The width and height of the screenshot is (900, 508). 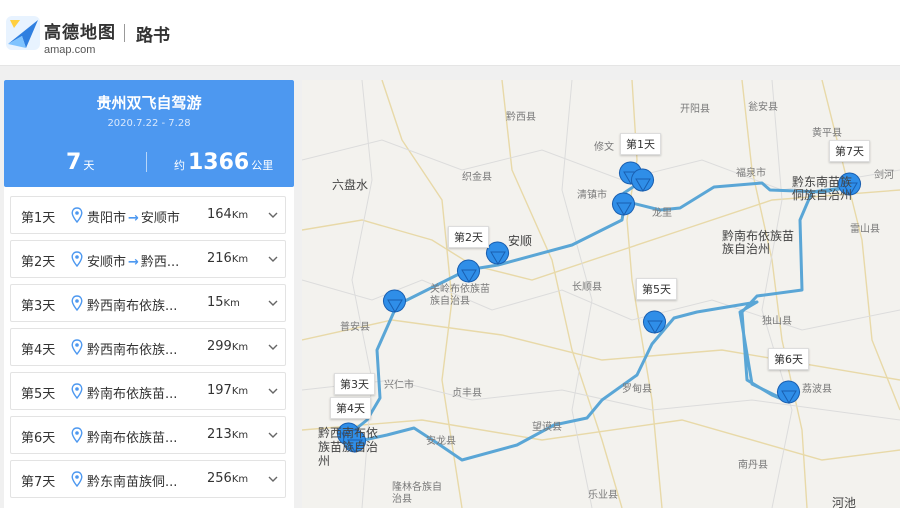 I want to click on day-distance: 197Km, so click(x=227, y=390).